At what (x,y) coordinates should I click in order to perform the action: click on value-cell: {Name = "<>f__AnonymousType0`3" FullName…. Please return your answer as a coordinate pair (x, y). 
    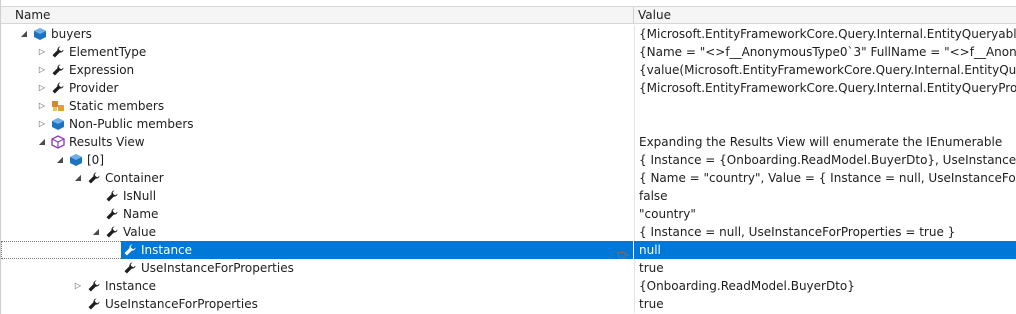
    Looking at the image, I should click on (825, 52).